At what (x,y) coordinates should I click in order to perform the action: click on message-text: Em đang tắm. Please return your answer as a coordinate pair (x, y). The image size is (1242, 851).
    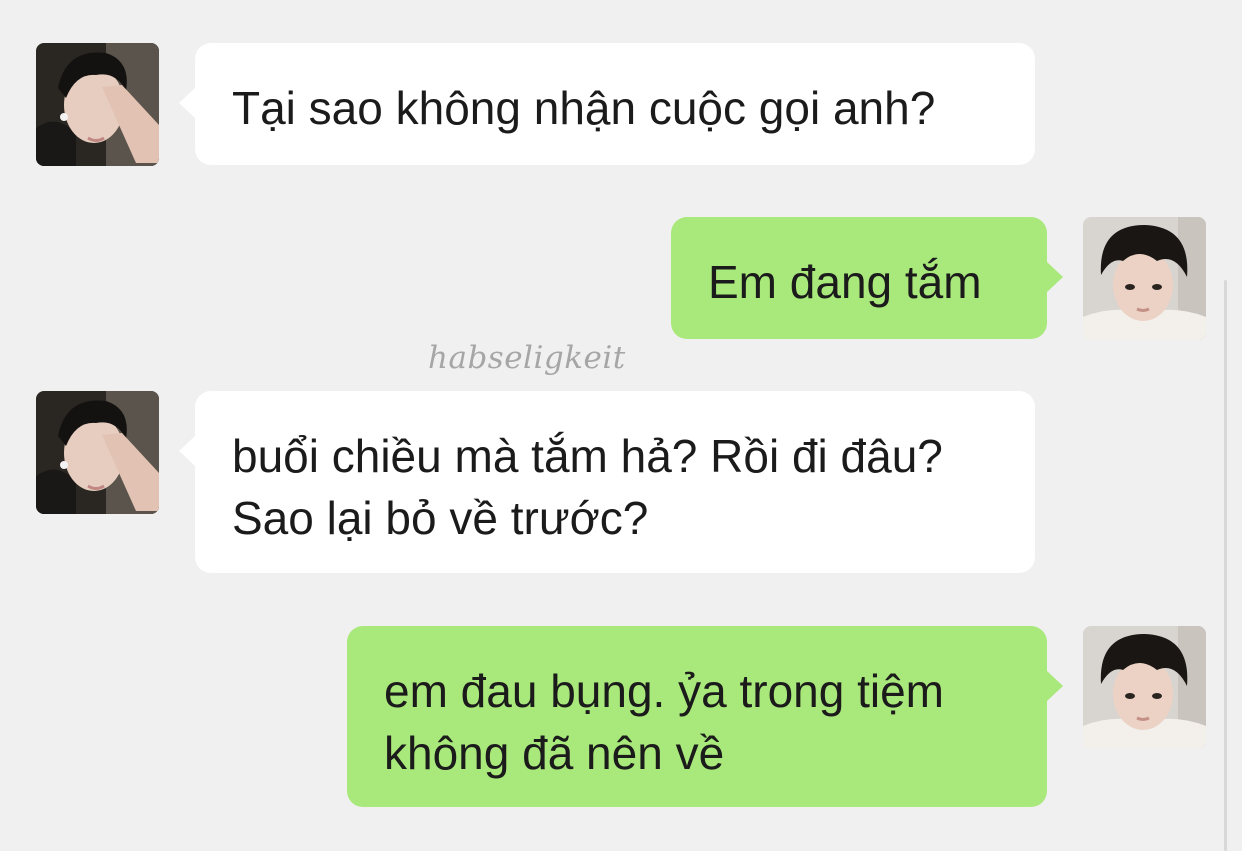
    Looking at the image, I should click on (845, 282).